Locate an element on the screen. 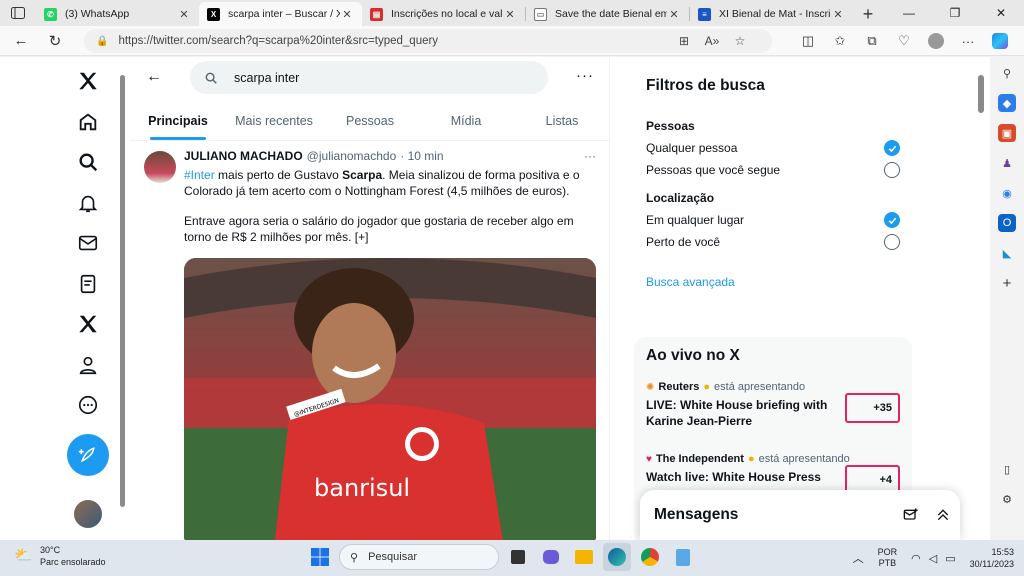 This screenshot has height=576, width=1024. tab-mais-recentes: Mais recentes is located at coordinates (274, 120).